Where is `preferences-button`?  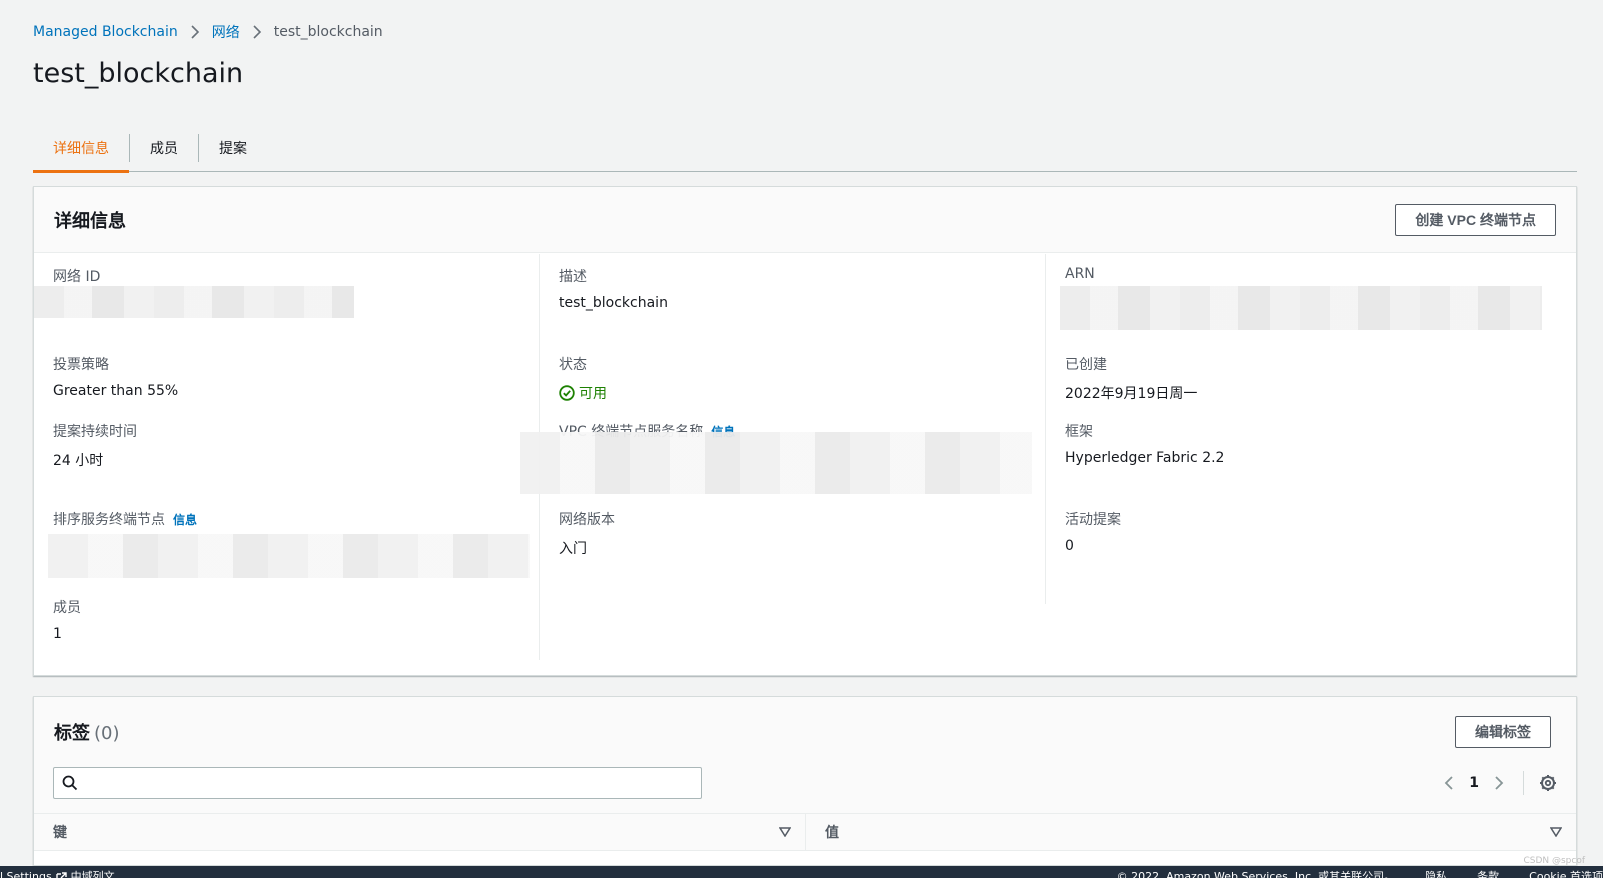 preferences-button is located at coordinates (1548, 783).